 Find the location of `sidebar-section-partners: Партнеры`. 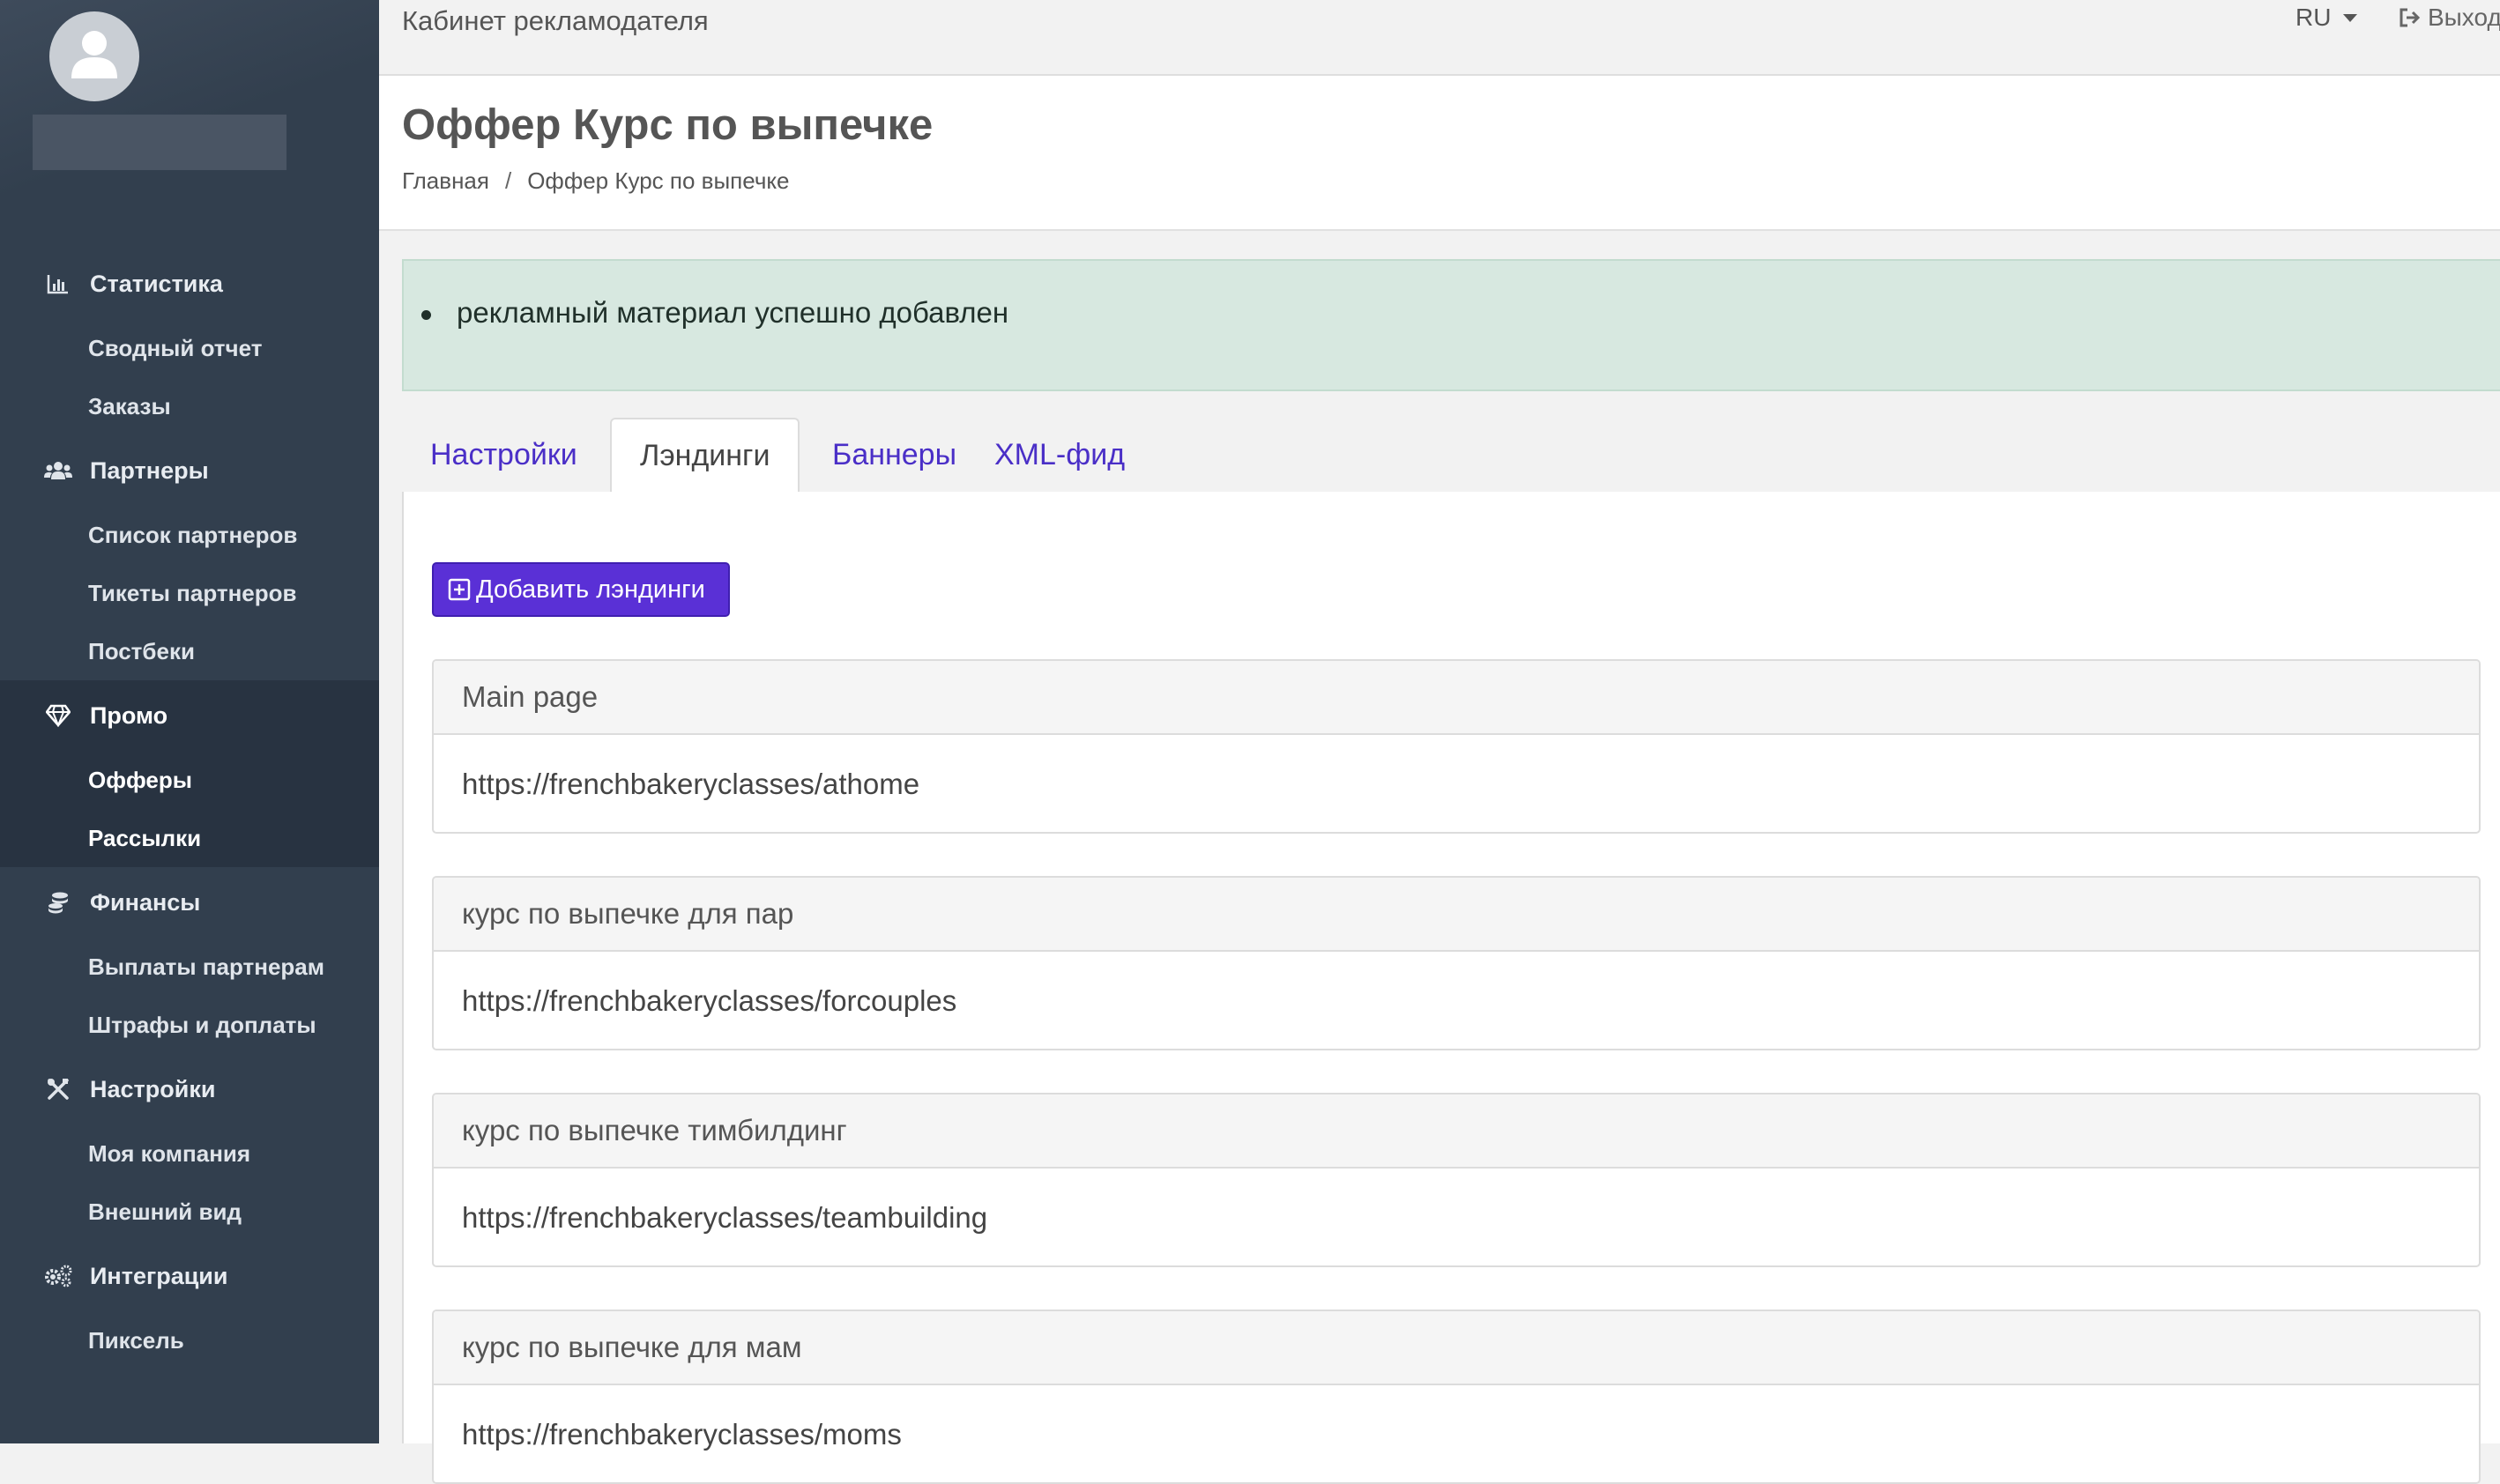

sidebar-section-partners: Партнеры is located at coordinates (189, 471).